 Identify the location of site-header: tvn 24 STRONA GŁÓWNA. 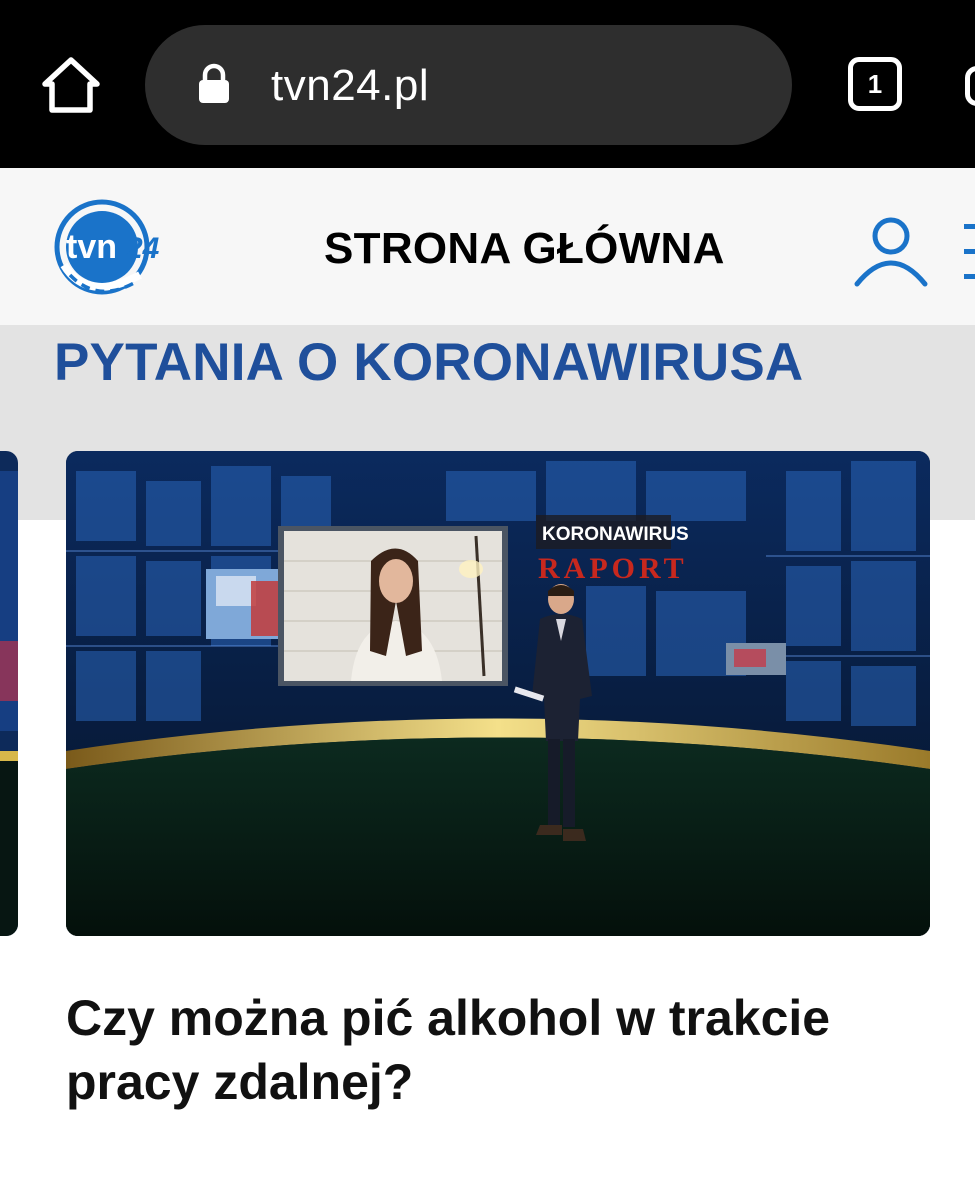
(487, 246).